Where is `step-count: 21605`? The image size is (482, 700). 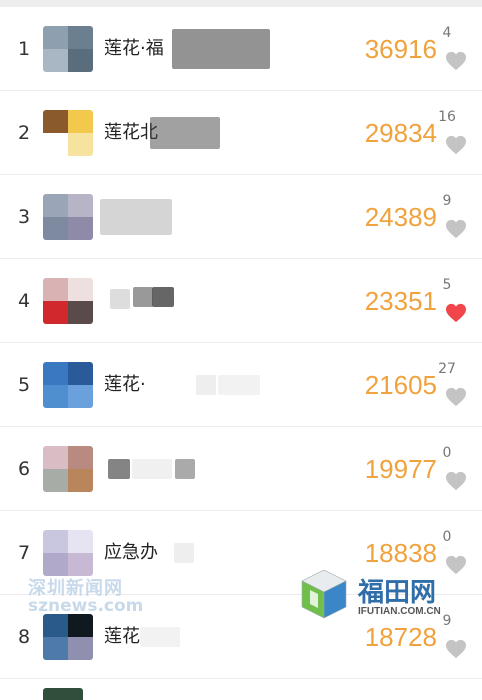
step-count: 21605 is located at coordinates (400, 385).